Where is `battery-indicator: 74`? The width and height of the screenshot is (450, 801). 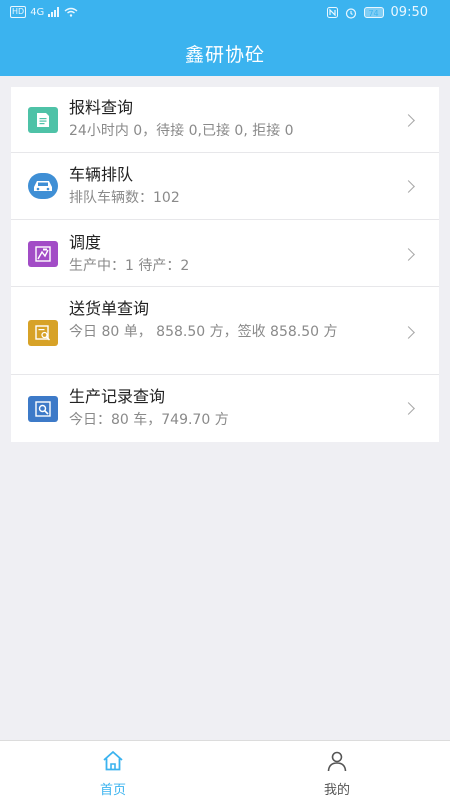
battery-indicator: 74 is located at coordinates (373, 12).